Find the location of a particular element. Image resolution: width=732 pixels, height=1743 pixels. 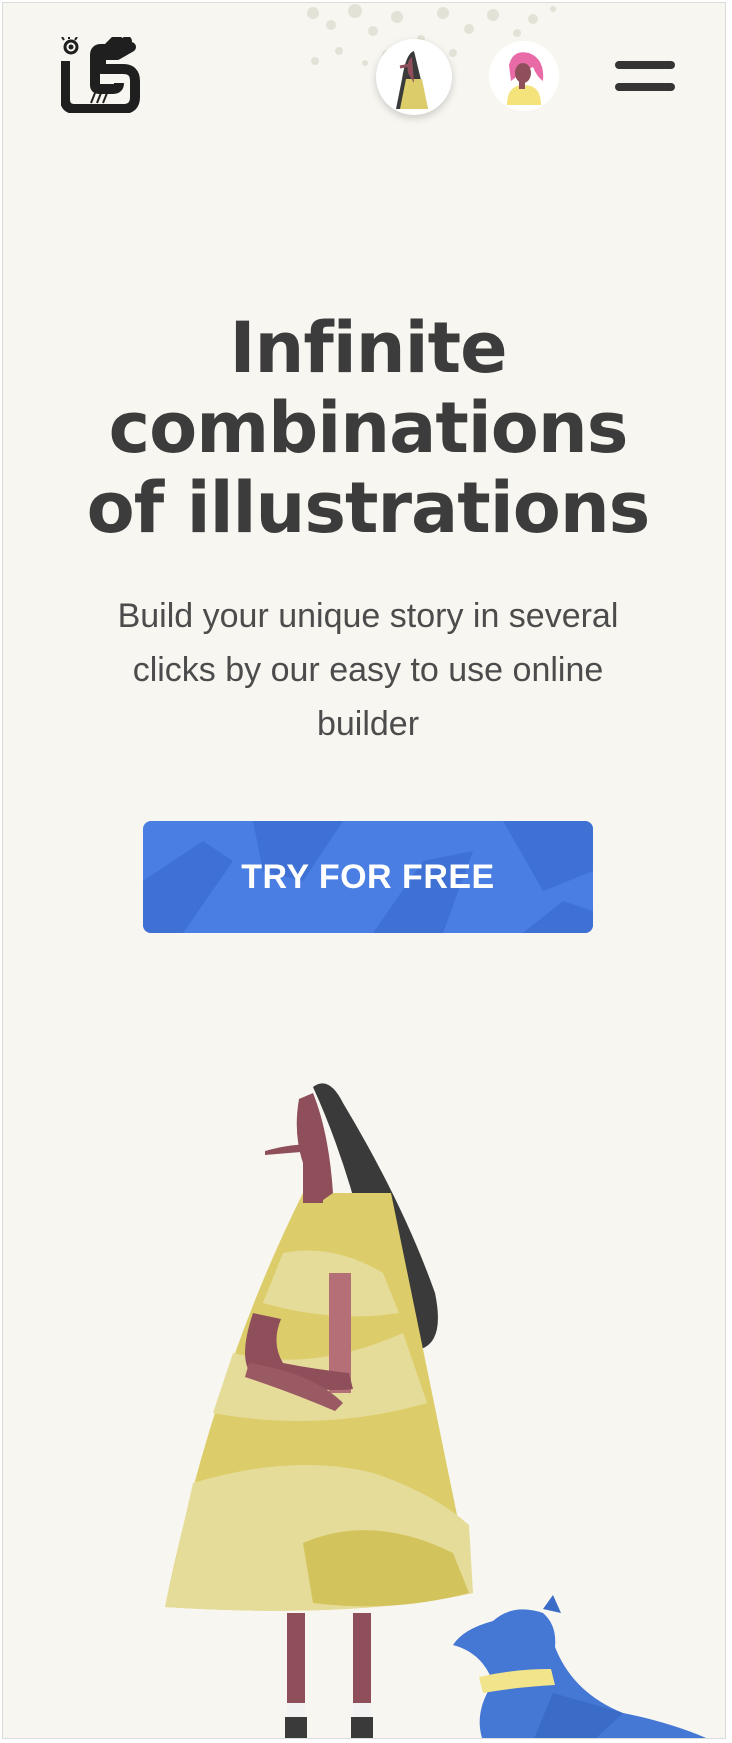

hamburger-menu-icon-bar is located at coordinates (645, 87).